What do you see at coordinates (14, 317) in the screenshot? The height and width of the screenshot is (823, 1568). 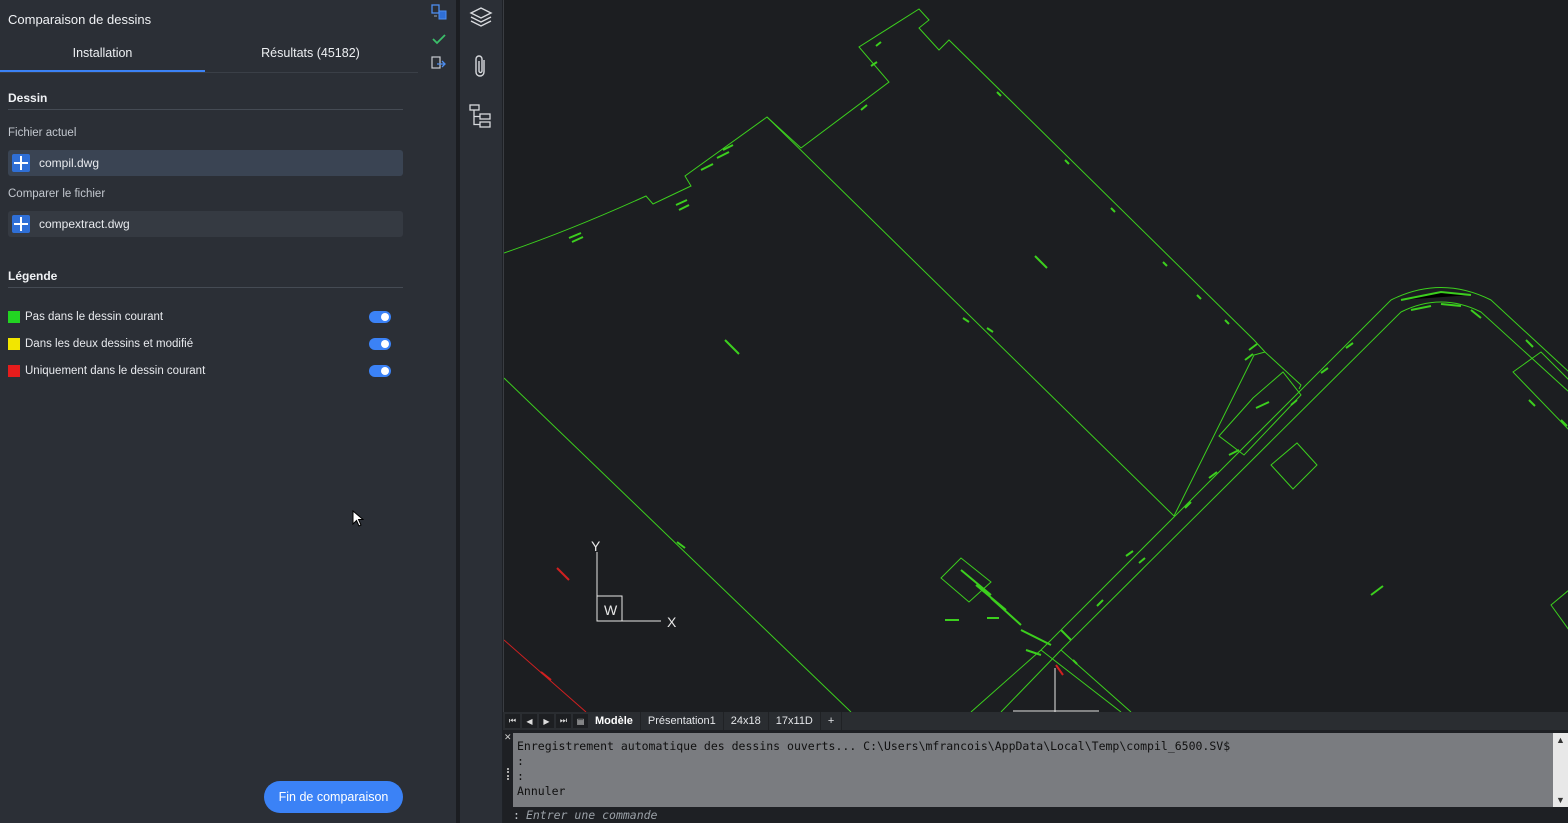 I see `legend-swatch-green` at bounding box center [14, 317].